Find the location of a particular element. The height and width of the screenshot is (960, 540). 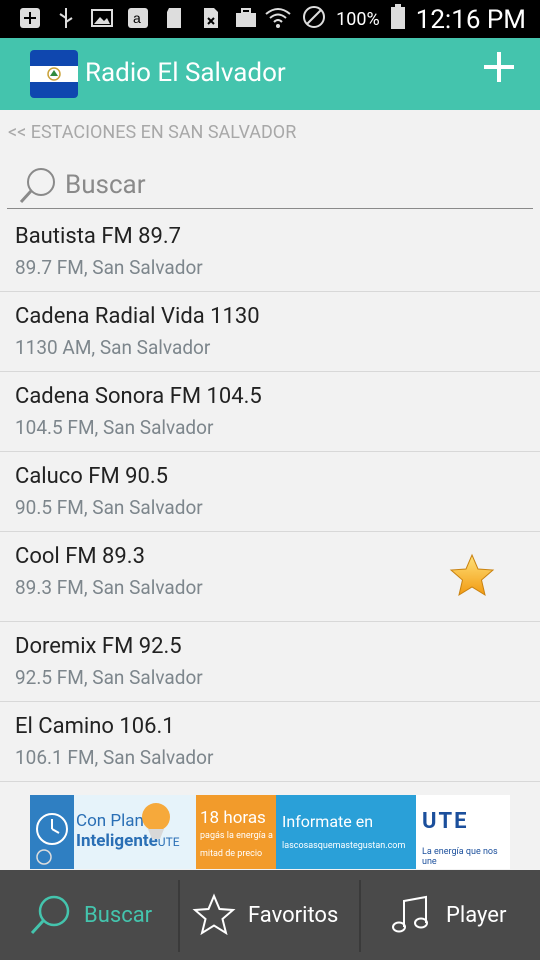

app-title: Radio El Salvador is located at coordinates (185, 73).